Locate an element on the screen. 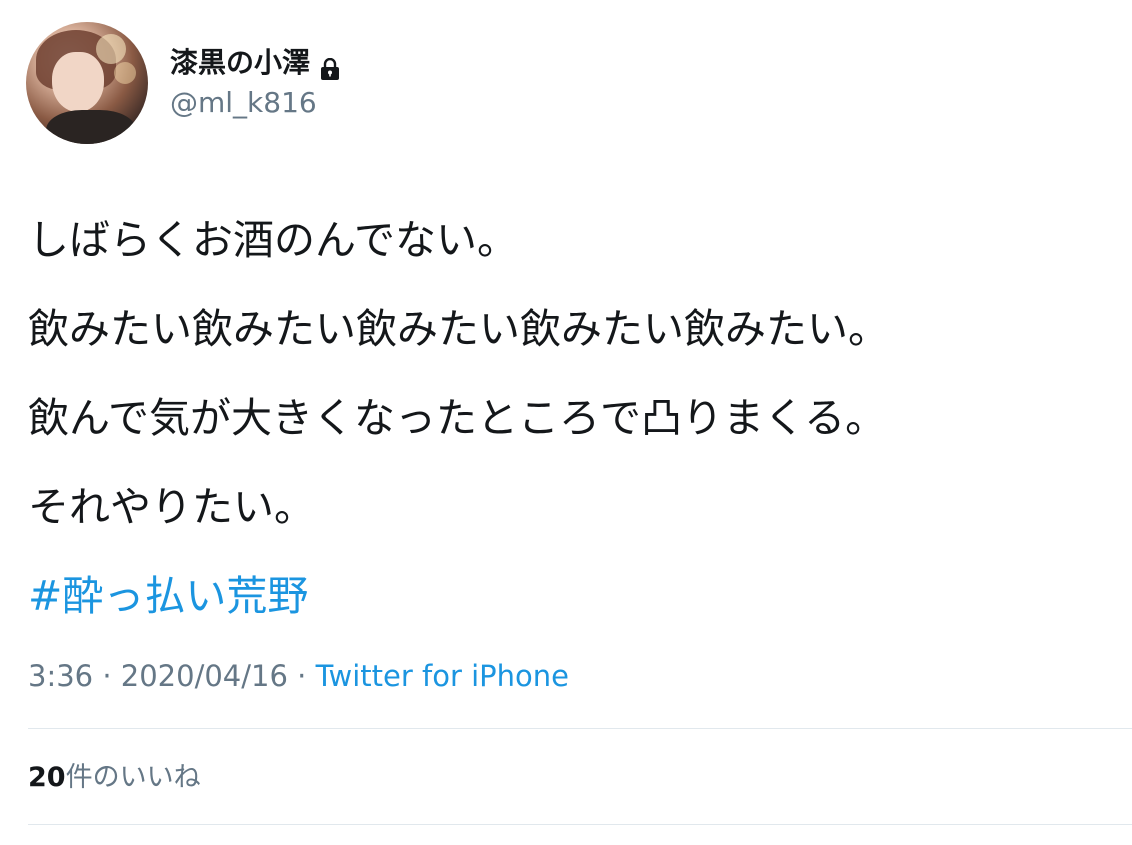 Image resolution: width=1132 pixels, height=845 pixels. tweet-line: 飲んで気が大きくなったところで凸りまくる。 is located at coordinates (457, 418).